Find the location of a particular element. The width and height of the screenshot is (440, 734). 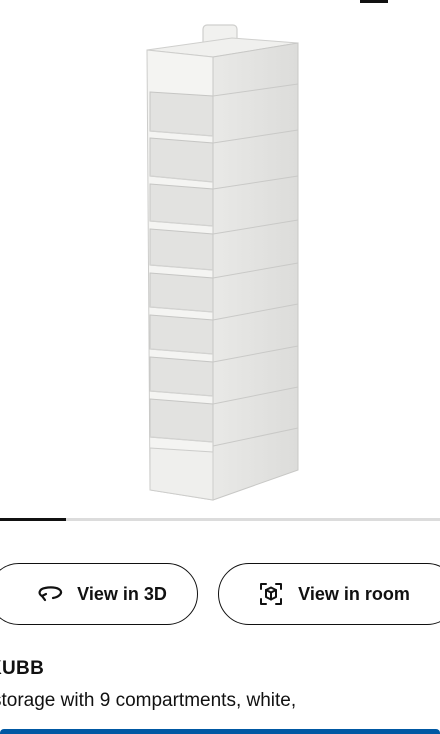

ar-room-icon is located at coordinates (271, 594).